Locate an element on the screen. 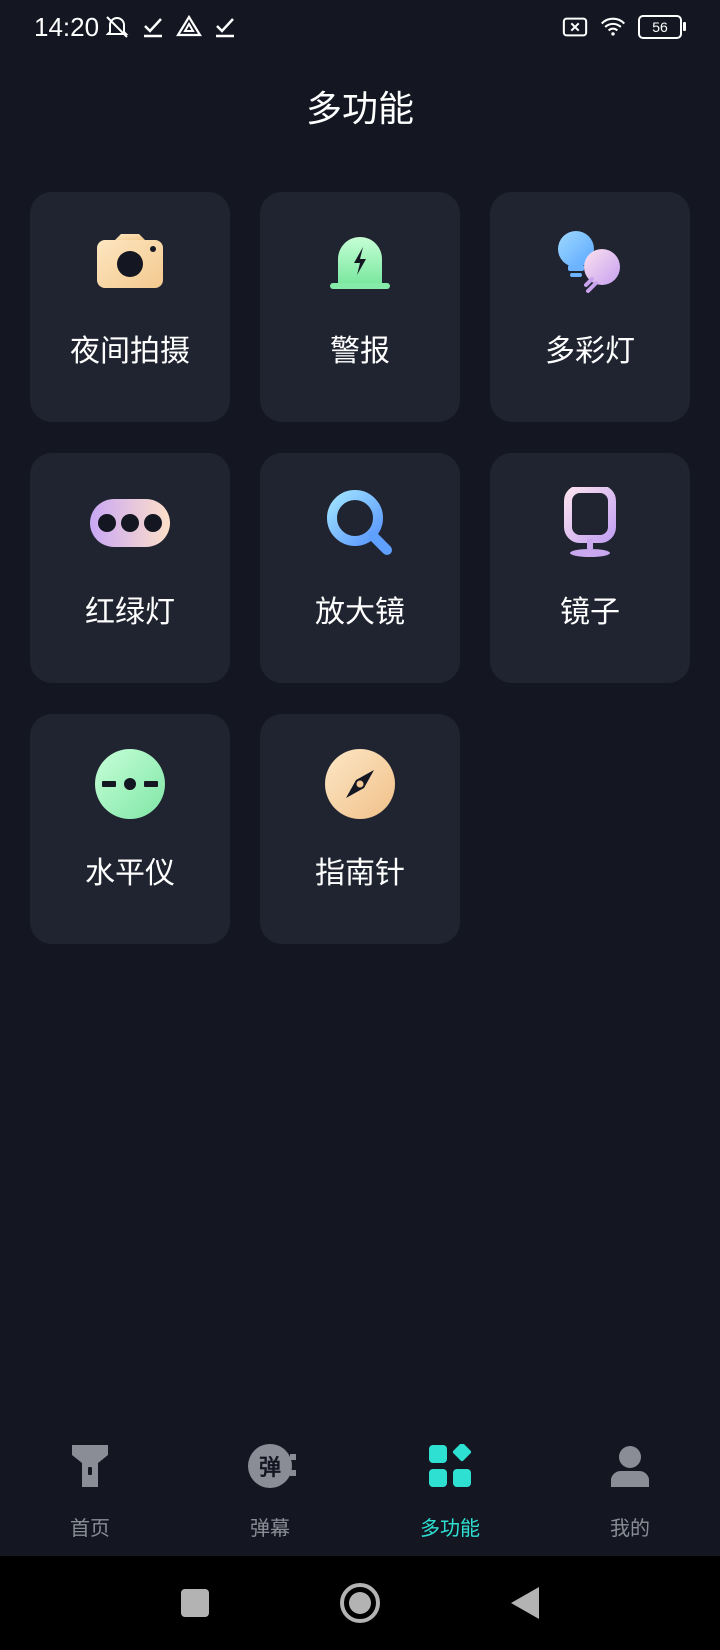 Image resolution: width=720 pixels, height=1650 pixels. nav-label: 弹幕 is located at coordinates (270, 1528).